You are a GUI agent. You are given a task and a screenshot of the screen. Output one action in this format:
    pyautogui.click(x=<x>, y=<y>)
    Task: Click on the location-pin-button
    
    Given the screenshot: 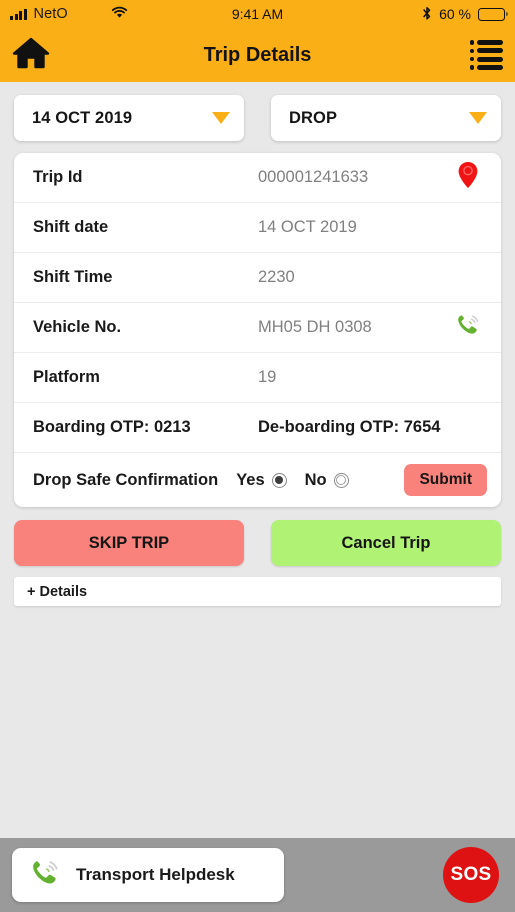 What is the action you would take?
    pyautogui.click(x=468, y=177)
    